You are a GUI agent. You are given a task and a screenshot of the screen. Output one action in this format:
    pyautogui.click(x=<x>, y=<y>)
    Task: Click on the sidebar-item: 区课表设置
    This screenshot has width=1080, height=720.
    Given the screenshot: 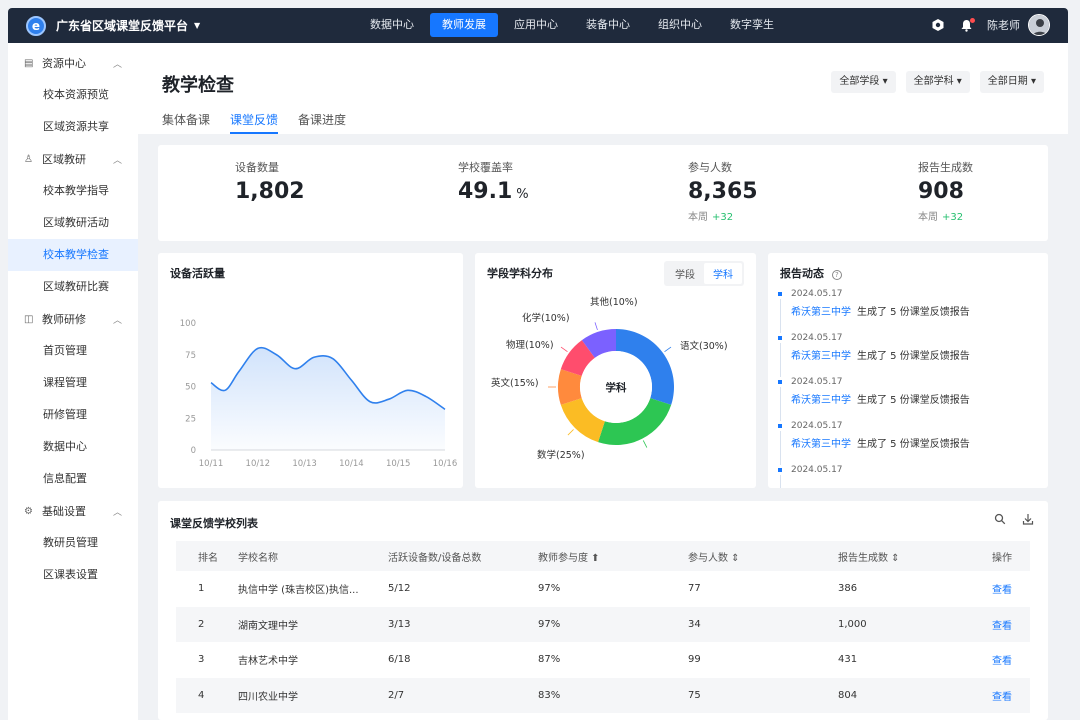 What is the action you would take?
    pyautogui.click(x=73, y=575)
    